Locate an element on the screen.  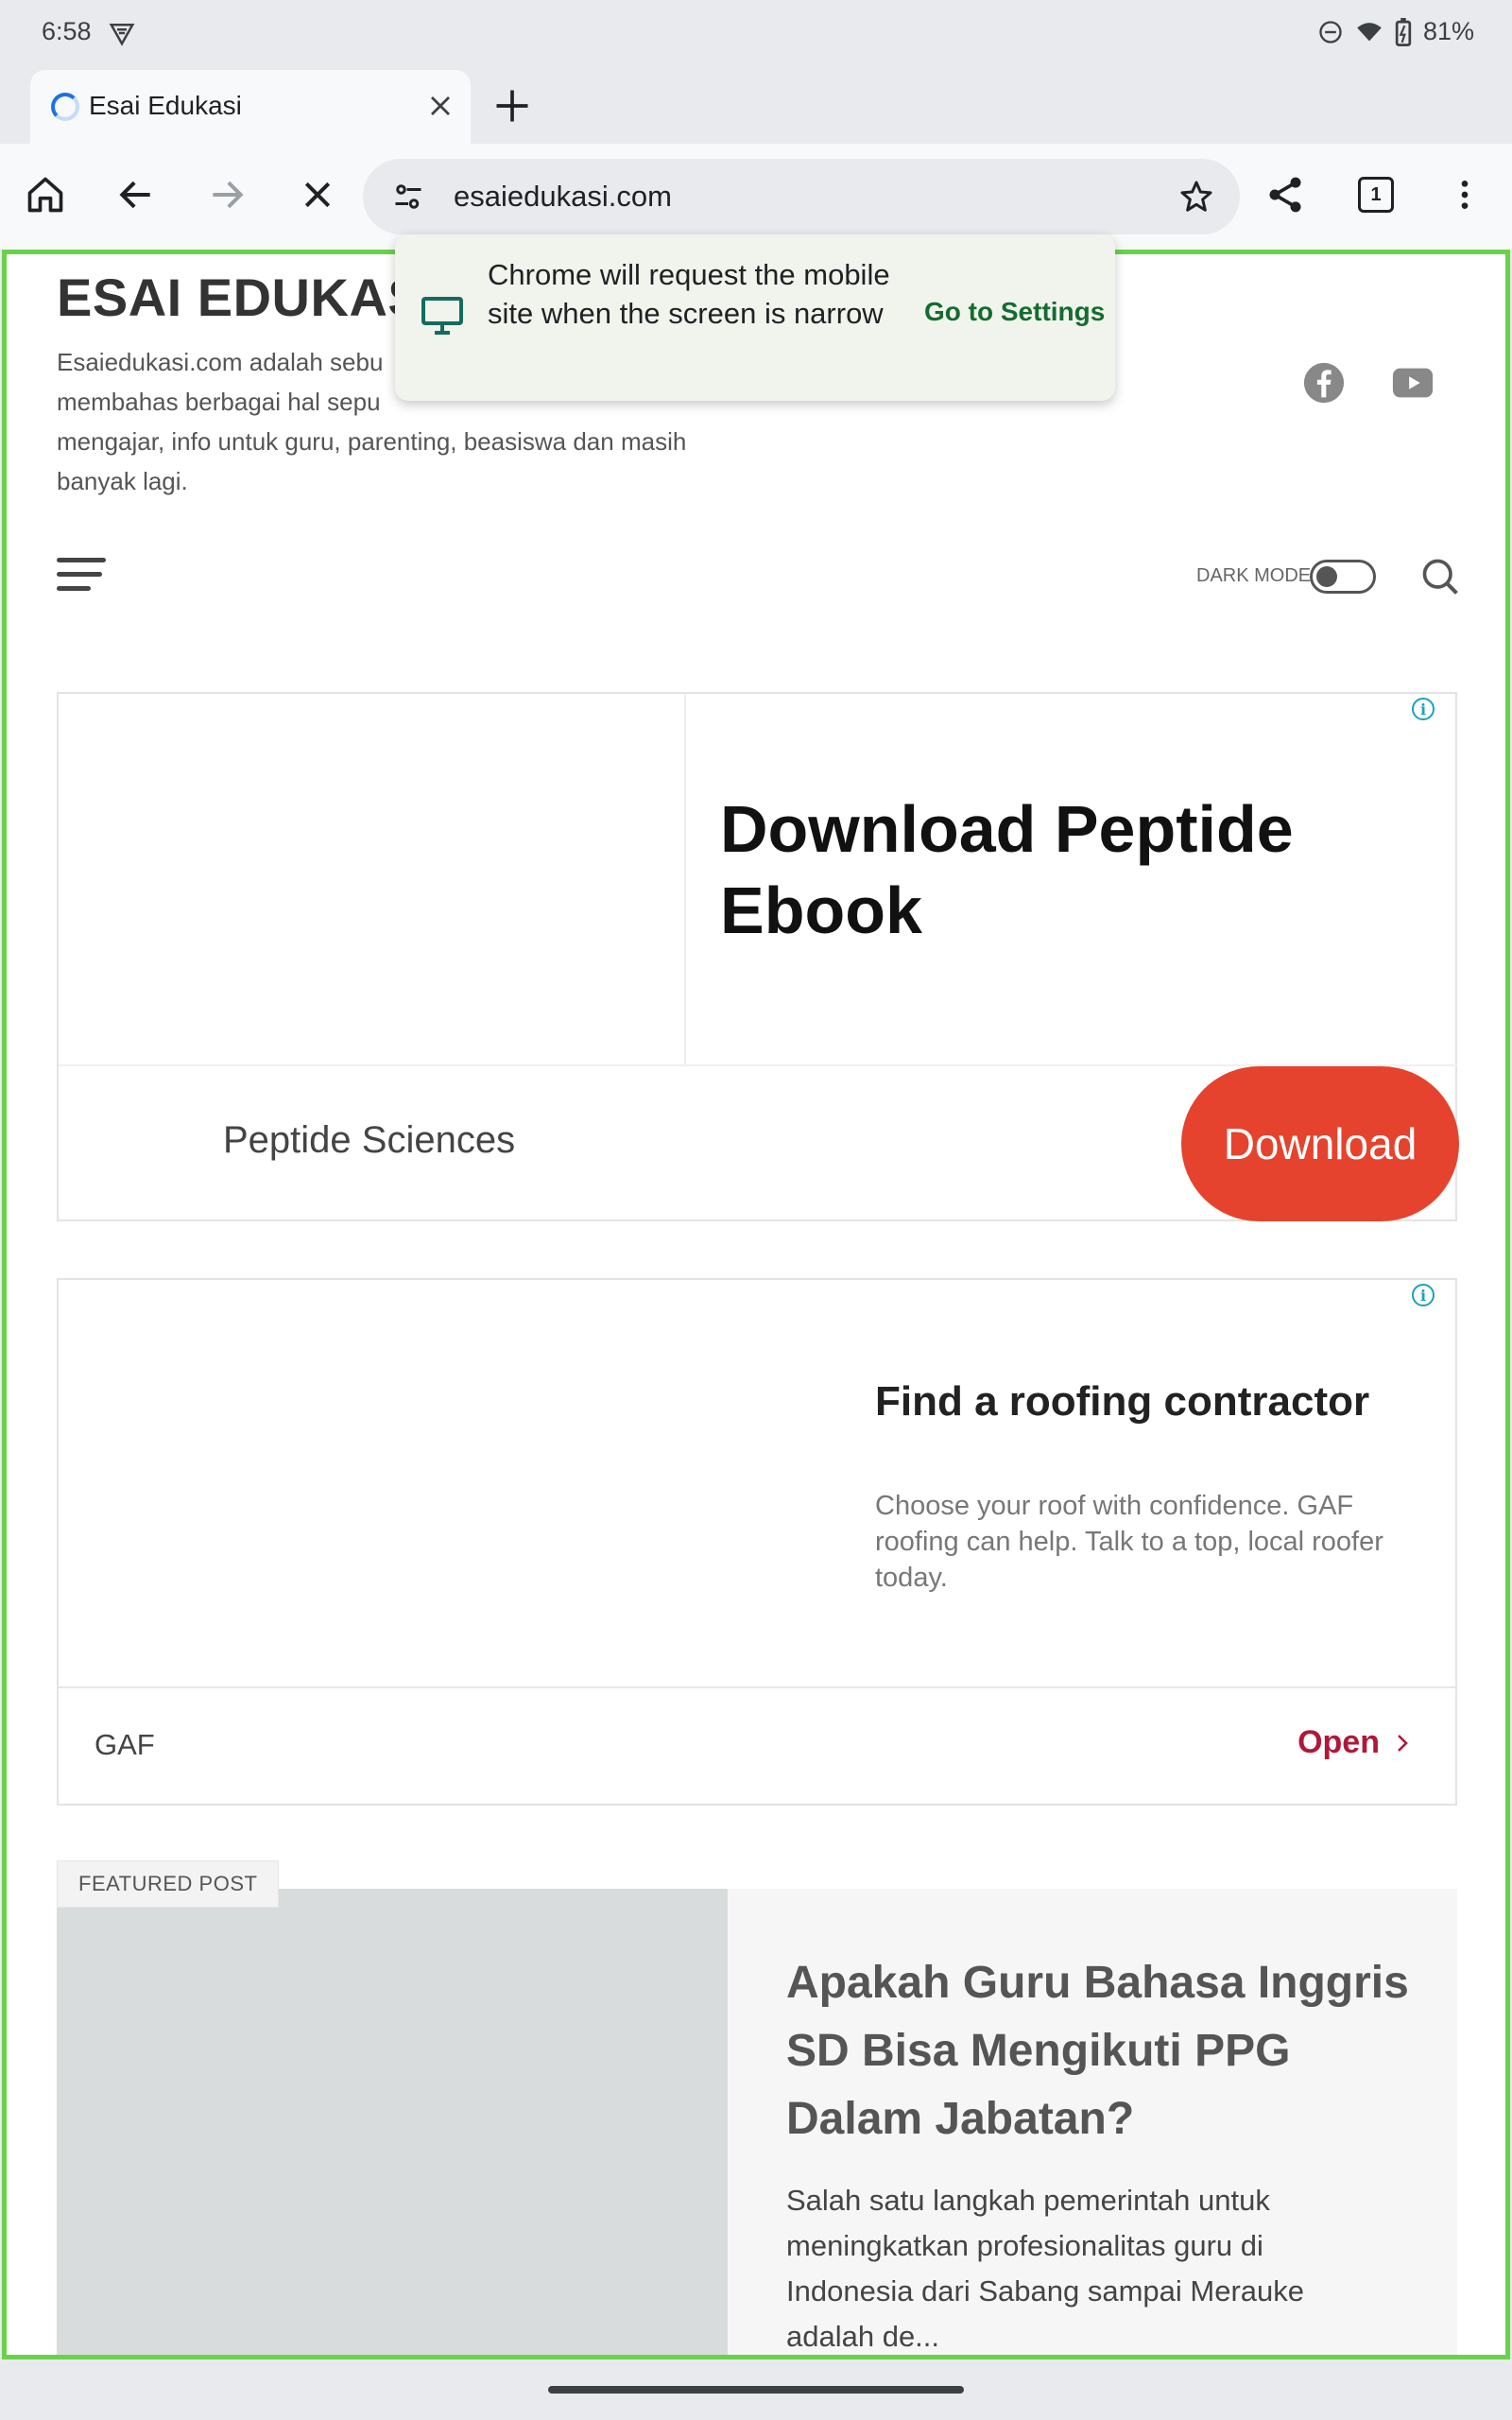
dark-mode-toggle is located at coordinates (1343, 577).